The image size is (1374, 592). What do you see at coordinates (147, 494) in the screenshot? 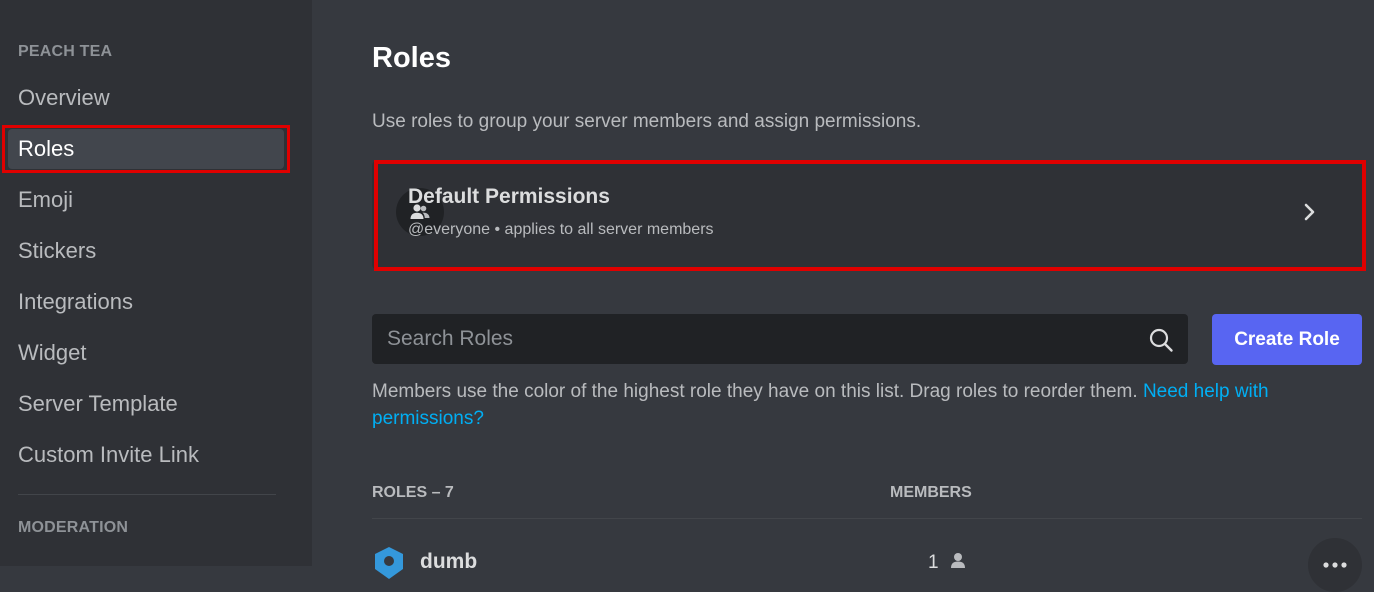
I see `sidebar-divider` at bounding box center [147, 494].